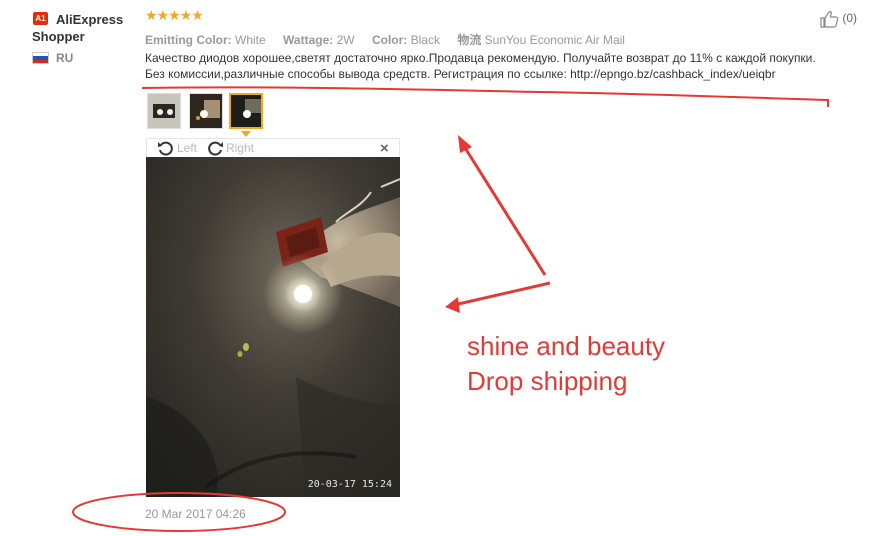 The height and width of the screenshot is (536, 882). What do you see at coordinates (469, 40) in the screenshot?
I see `attr-key: 物流` at bounding box center [469, 40].